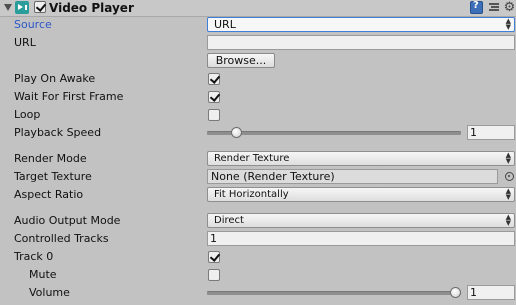  Describe the element at coordinates (455, 292) in the screenshot. I see `volume-slider-thumb` at that location.